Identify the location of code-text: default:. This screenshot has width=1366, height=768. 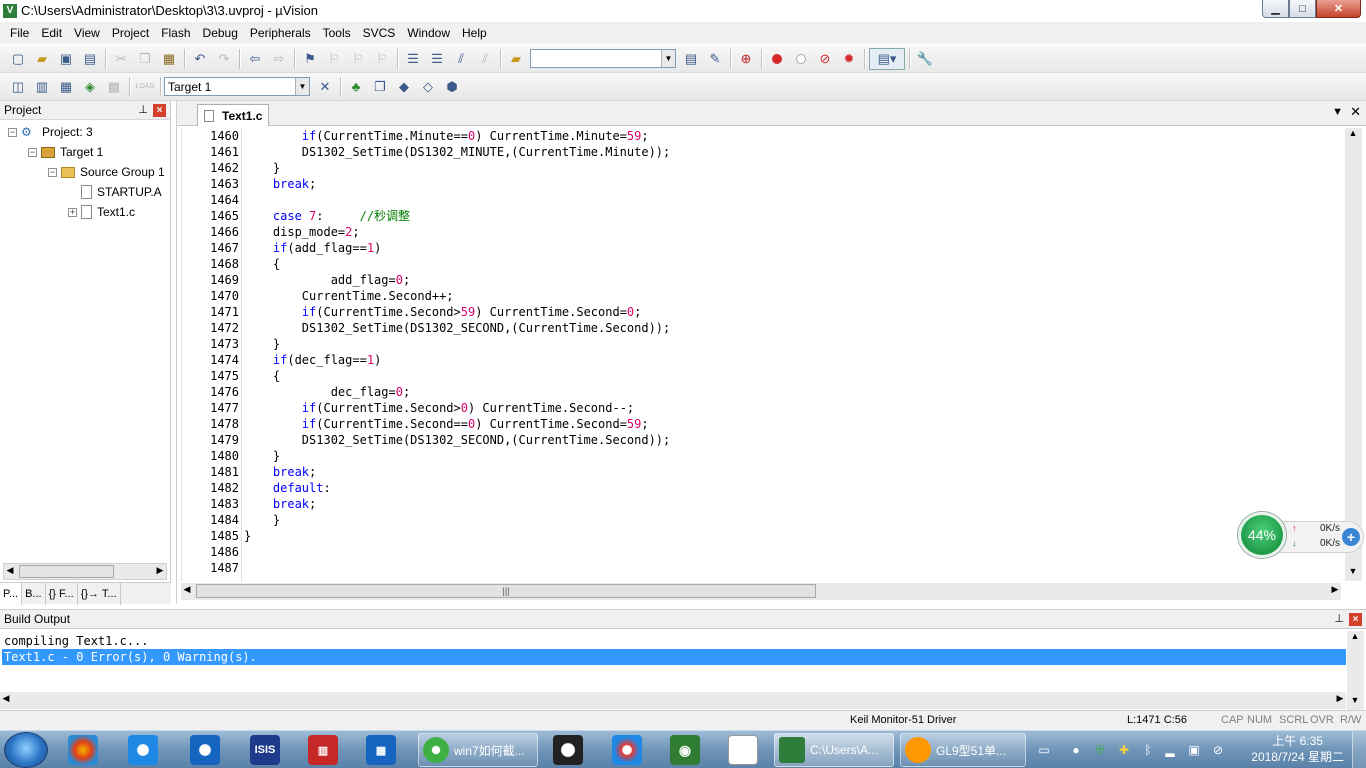
(287, 488).